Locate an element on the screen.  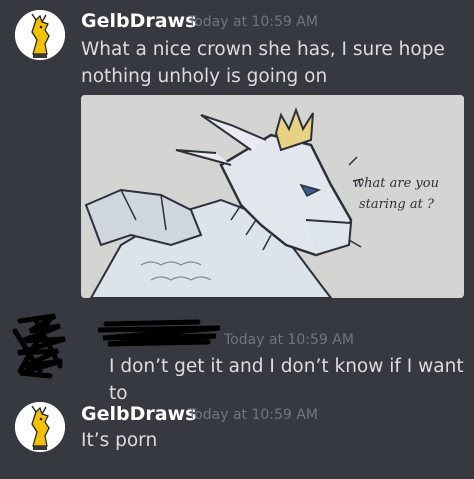
redacted-username-scribble is located at coordinates (159, 333).